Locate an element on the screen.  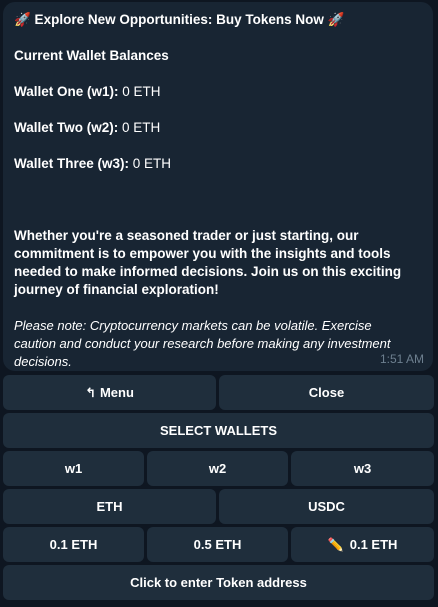
wallet-label: Wallet One (w1): is located at coordinates (66, 91).